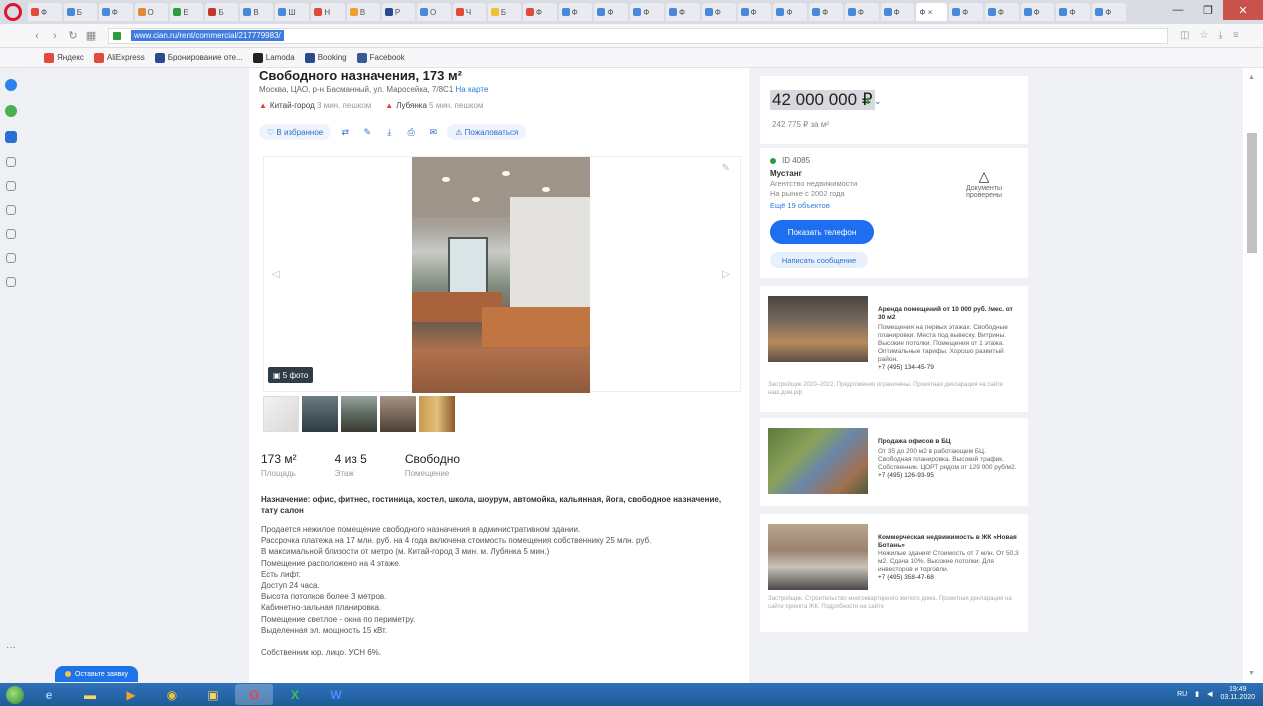  What do you see at coordinates (273, 57) in the screenshot?
I see `bookmark-item: Lamoda` at bounding box center [273, 57].